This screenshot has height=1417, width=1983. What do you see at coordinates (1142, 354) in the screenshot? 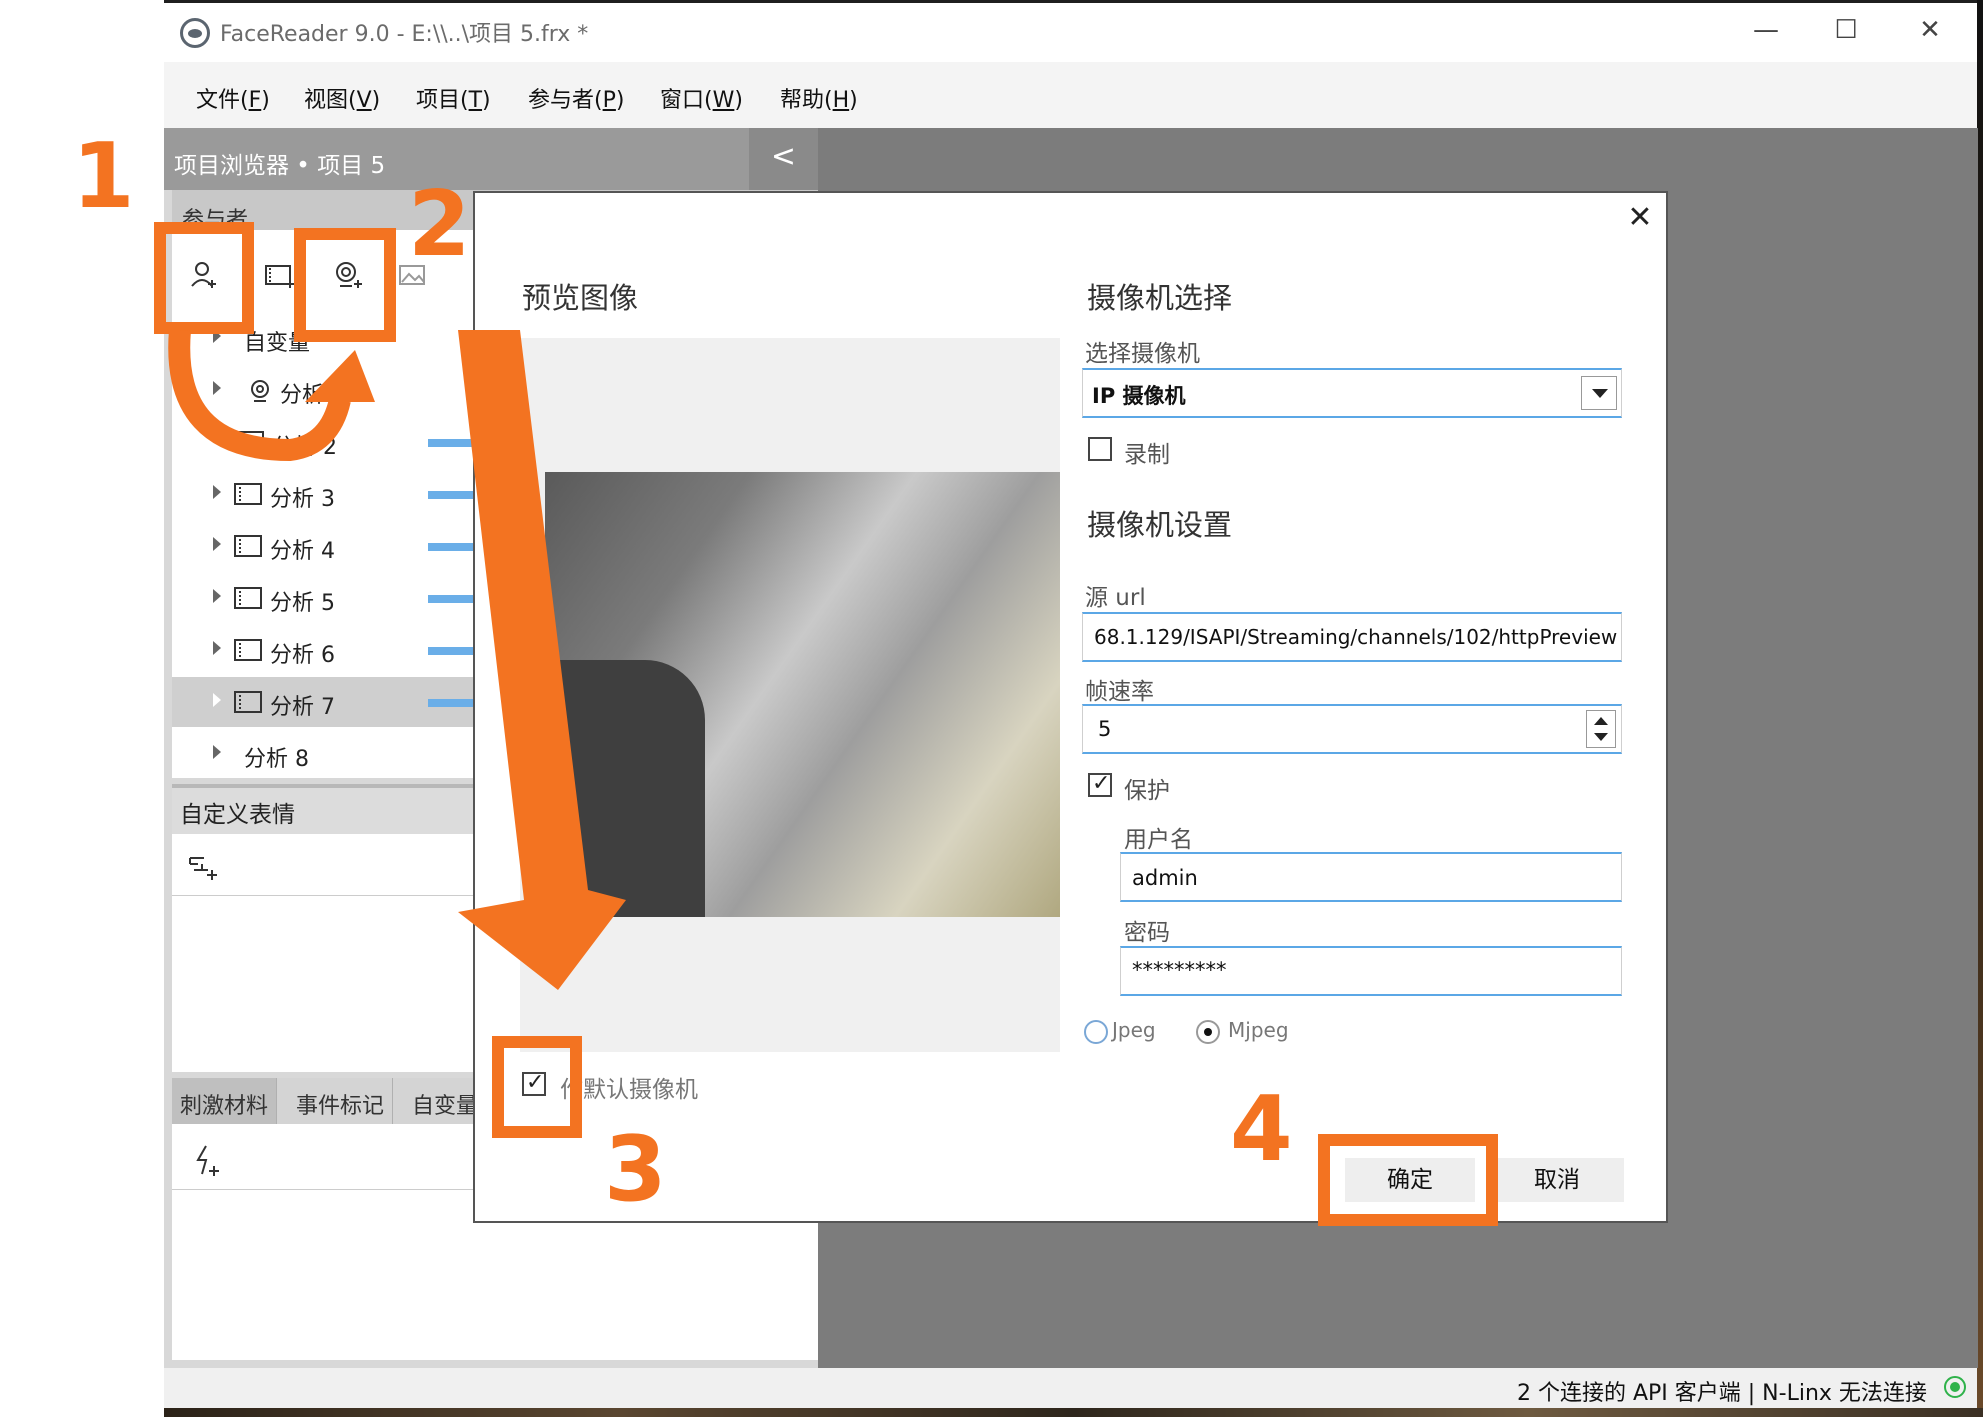
I see `select-camera-label: 选择摄像机` at bounding box center [1142, 354].